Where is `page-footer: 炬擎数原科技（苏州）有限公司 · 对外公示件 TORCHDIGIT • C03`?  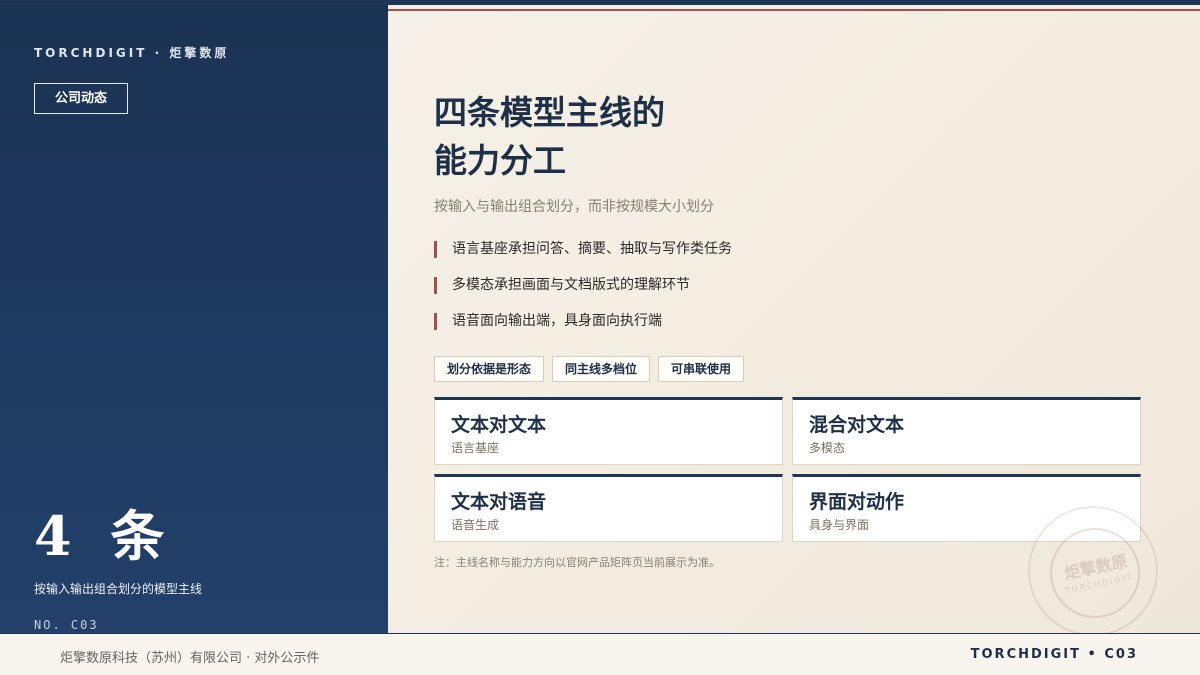
page-footer: 炬擎数原科技（苏州）有限公司 · 对外公示件 TORCHDIGIT • C03 is located at coordinates (600, 654).